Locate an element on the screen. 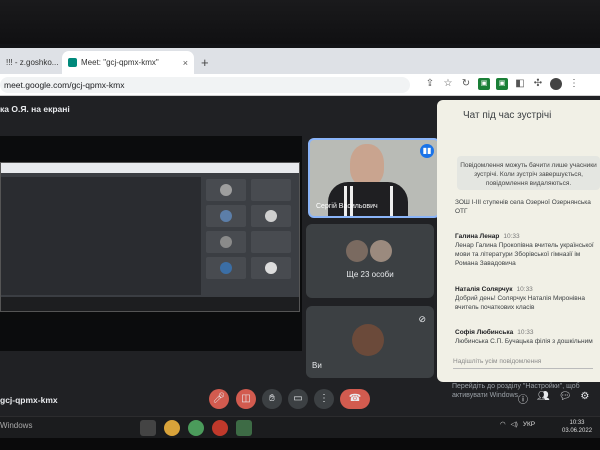 The height and width of the screenshot is (450, 600). taskbar-apps is located at coordinates (196, 428).